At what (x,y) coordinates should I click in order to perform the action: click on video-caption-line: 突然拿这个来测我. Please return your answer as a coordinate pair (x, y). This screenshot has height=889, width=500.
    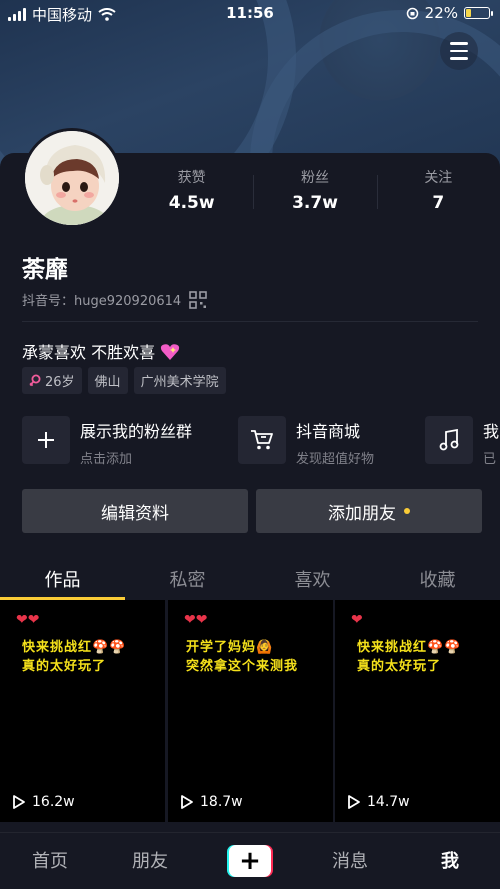
    Looking at the image, I should click on (242, 666).